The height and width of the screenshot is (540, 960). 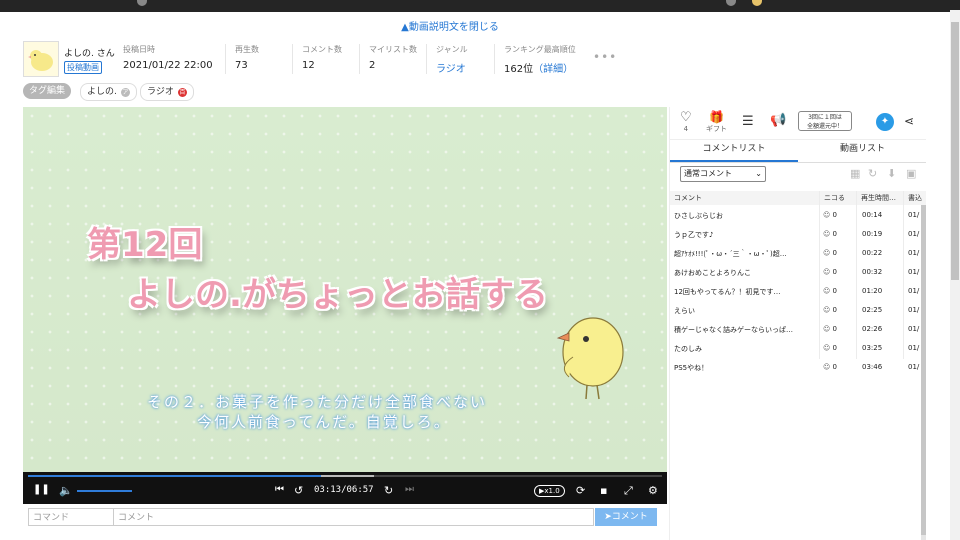 What do you see at coordinates (794, 234) in the screenshot?
I see `comment-row: うｐ乙です♪ ☺ 0 00:19 01/` at bounding box center [794, 234].